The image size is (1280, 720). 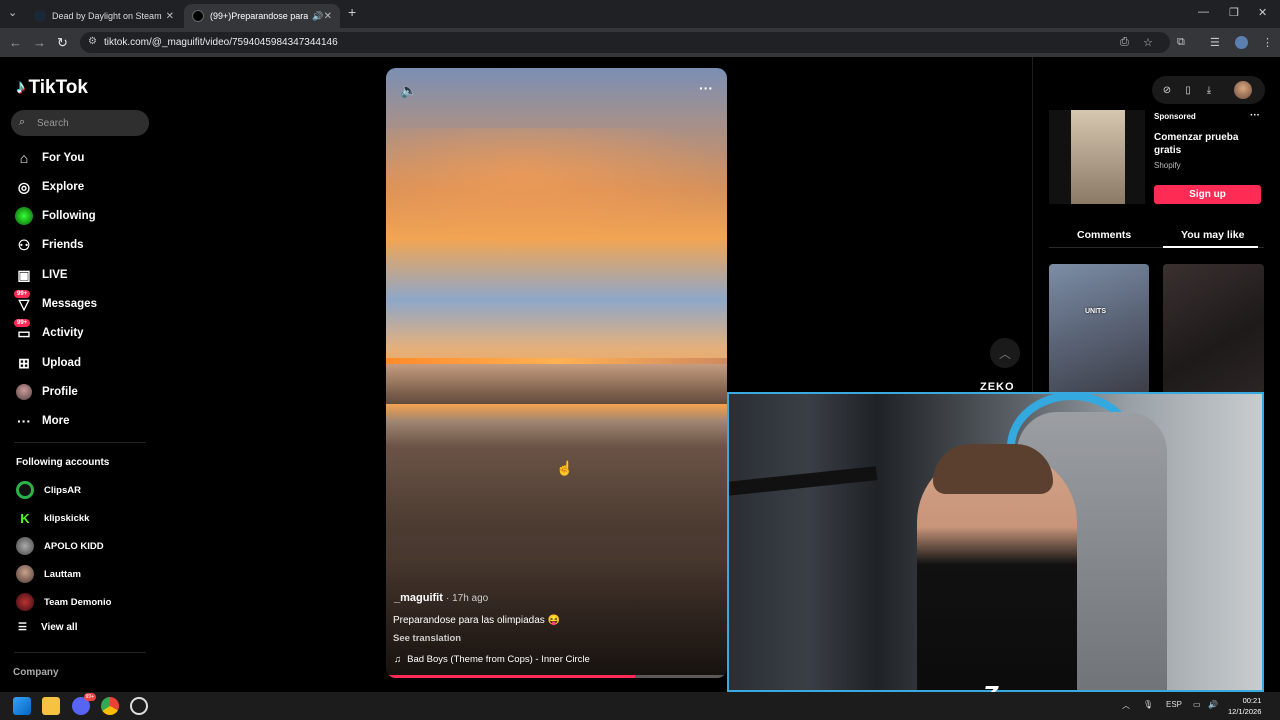 I want to click on nav-activity: ▭ 99+ Activity, so click(x=49, y=331).